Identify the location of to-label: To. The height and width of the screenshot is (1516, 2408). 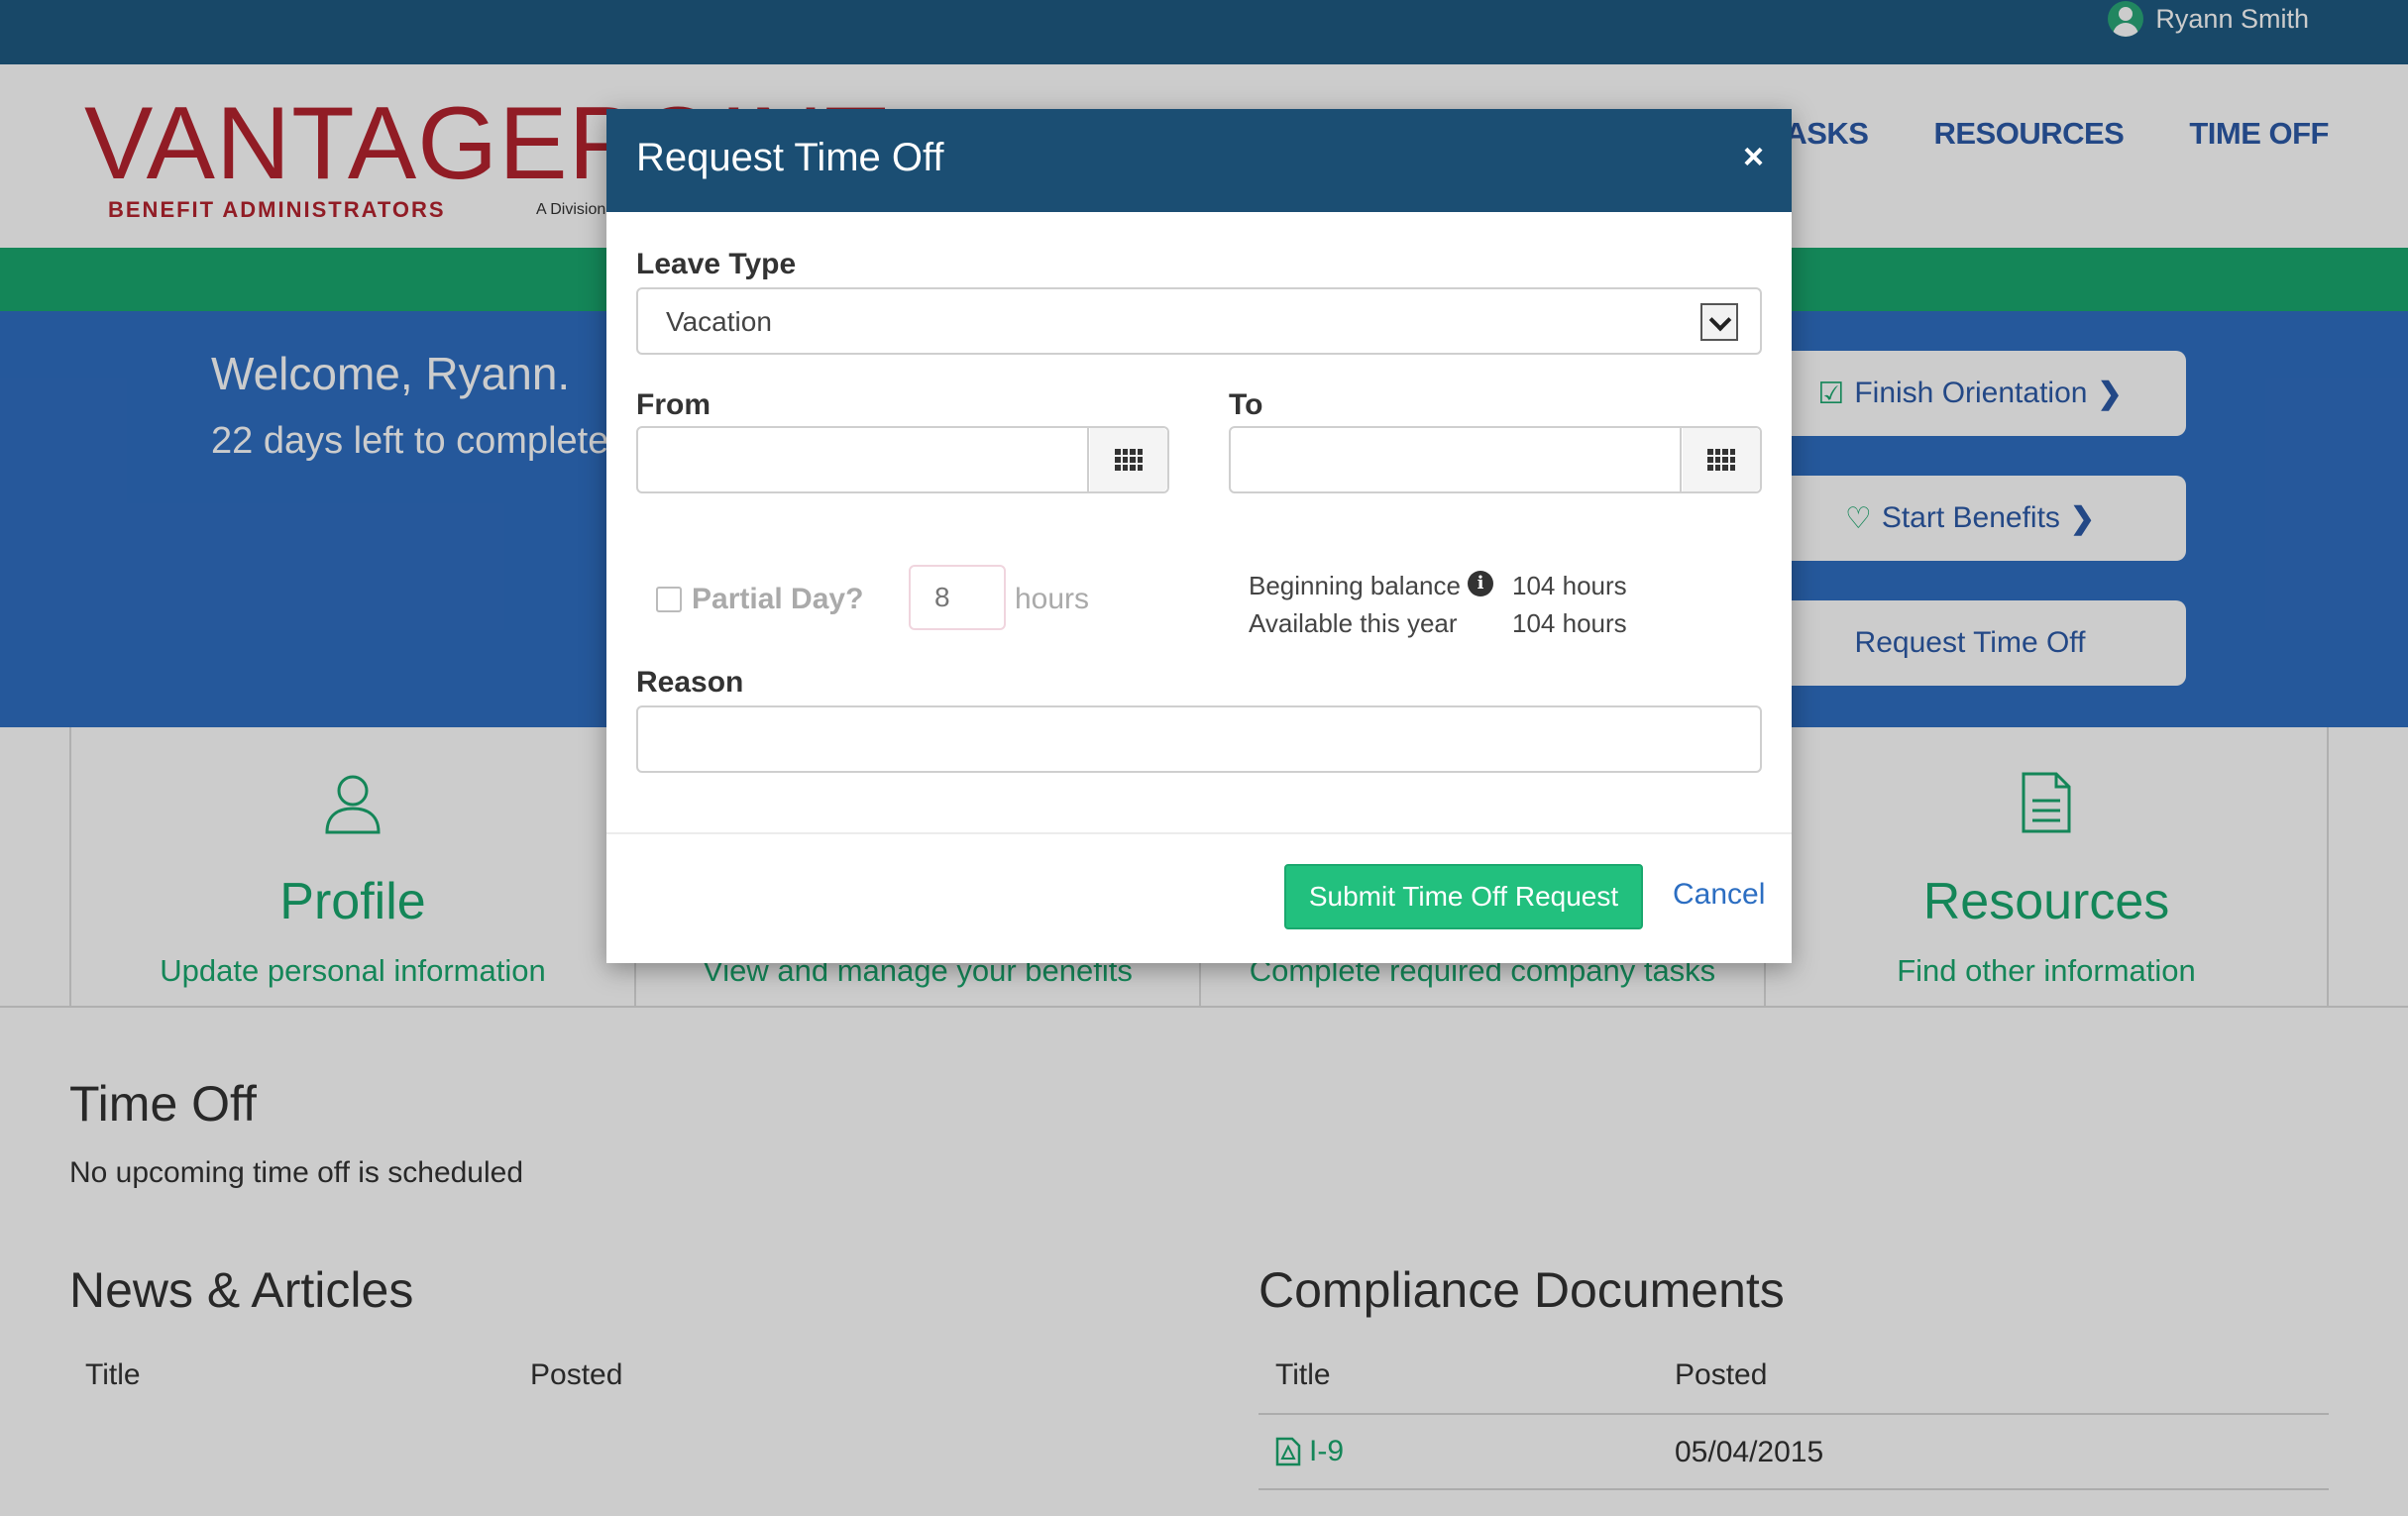
(1246, 404).